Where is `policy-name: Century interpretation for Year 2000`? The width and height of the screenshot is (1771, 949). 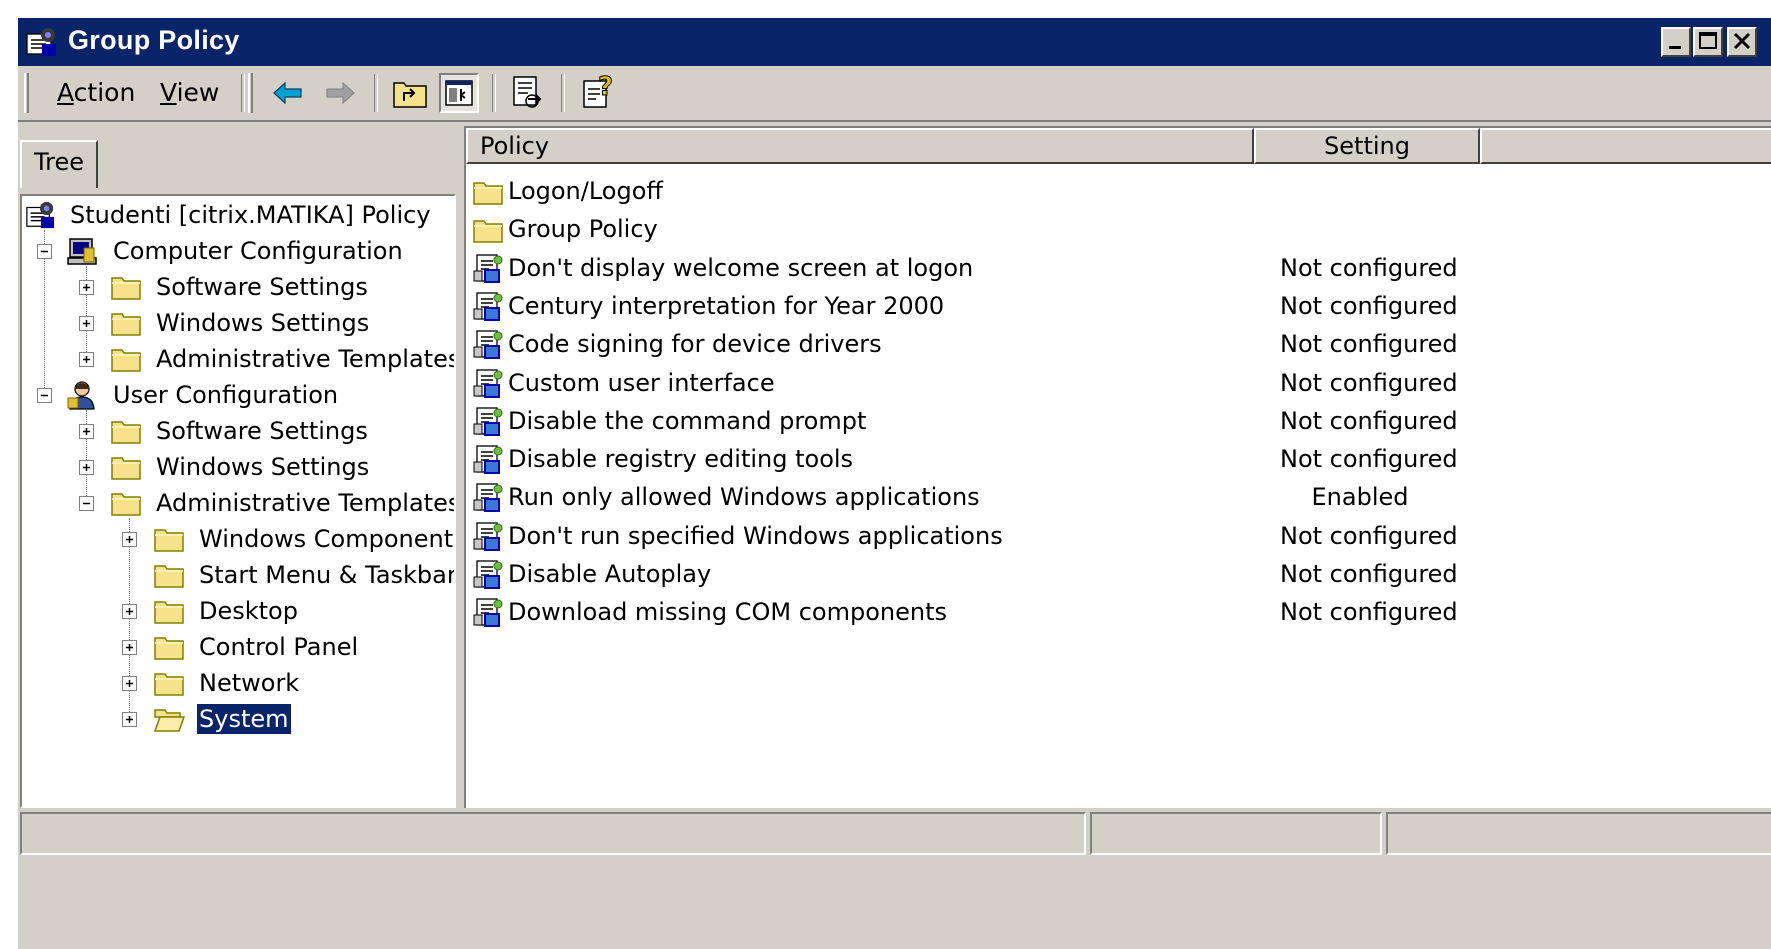
policy-name: Century interpretation for Year 2000 is located at coordinates (726, 305).